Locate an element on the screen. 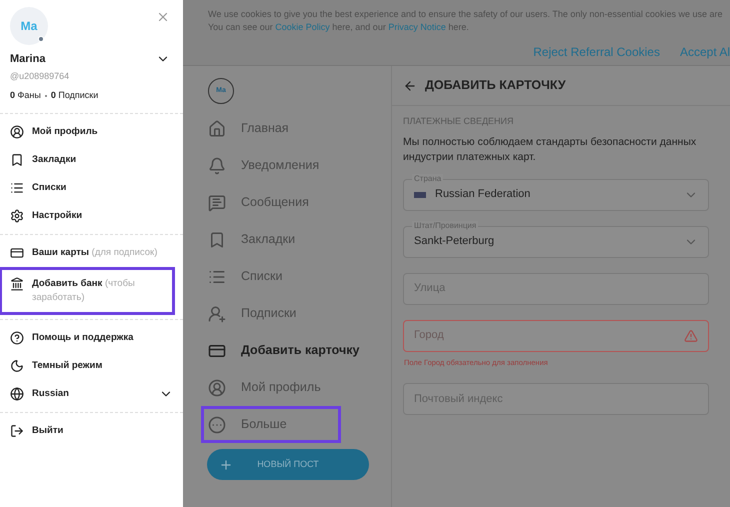 The height and width of the screenshot is (507, 730). bell-icon is located at coordinates (217, 165).